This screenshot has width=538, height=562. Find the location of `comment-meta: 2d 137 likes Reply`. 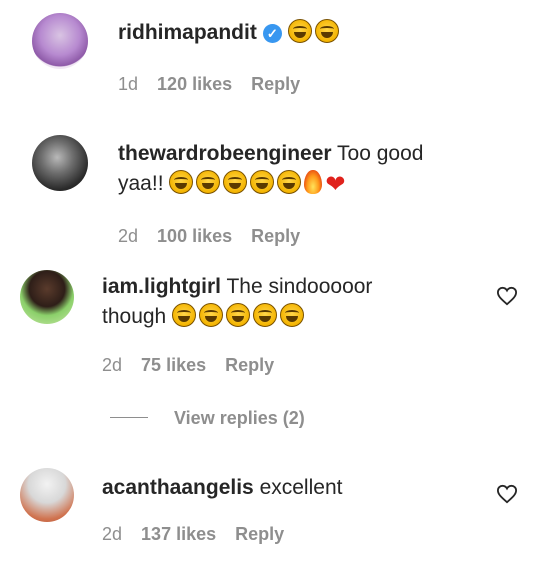

comment-meta: 2d 137 likes Reply is located at coordinates (200, 534).